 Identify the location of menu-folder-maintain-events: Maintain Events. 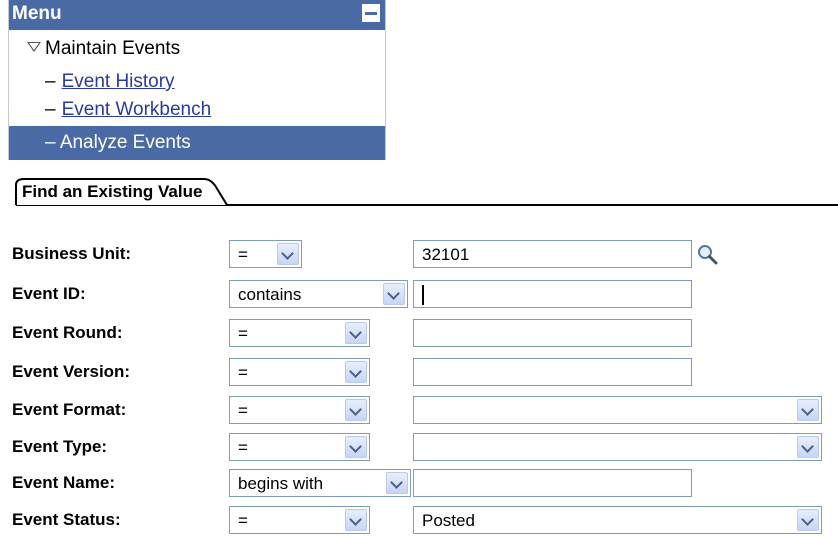
(103, 49).